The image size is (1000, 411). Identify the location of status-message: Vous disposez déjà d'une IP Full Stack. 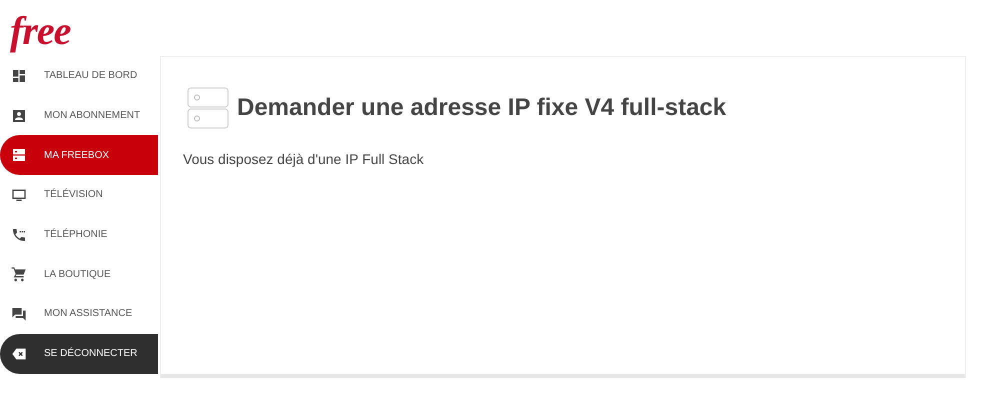
(304, 159).